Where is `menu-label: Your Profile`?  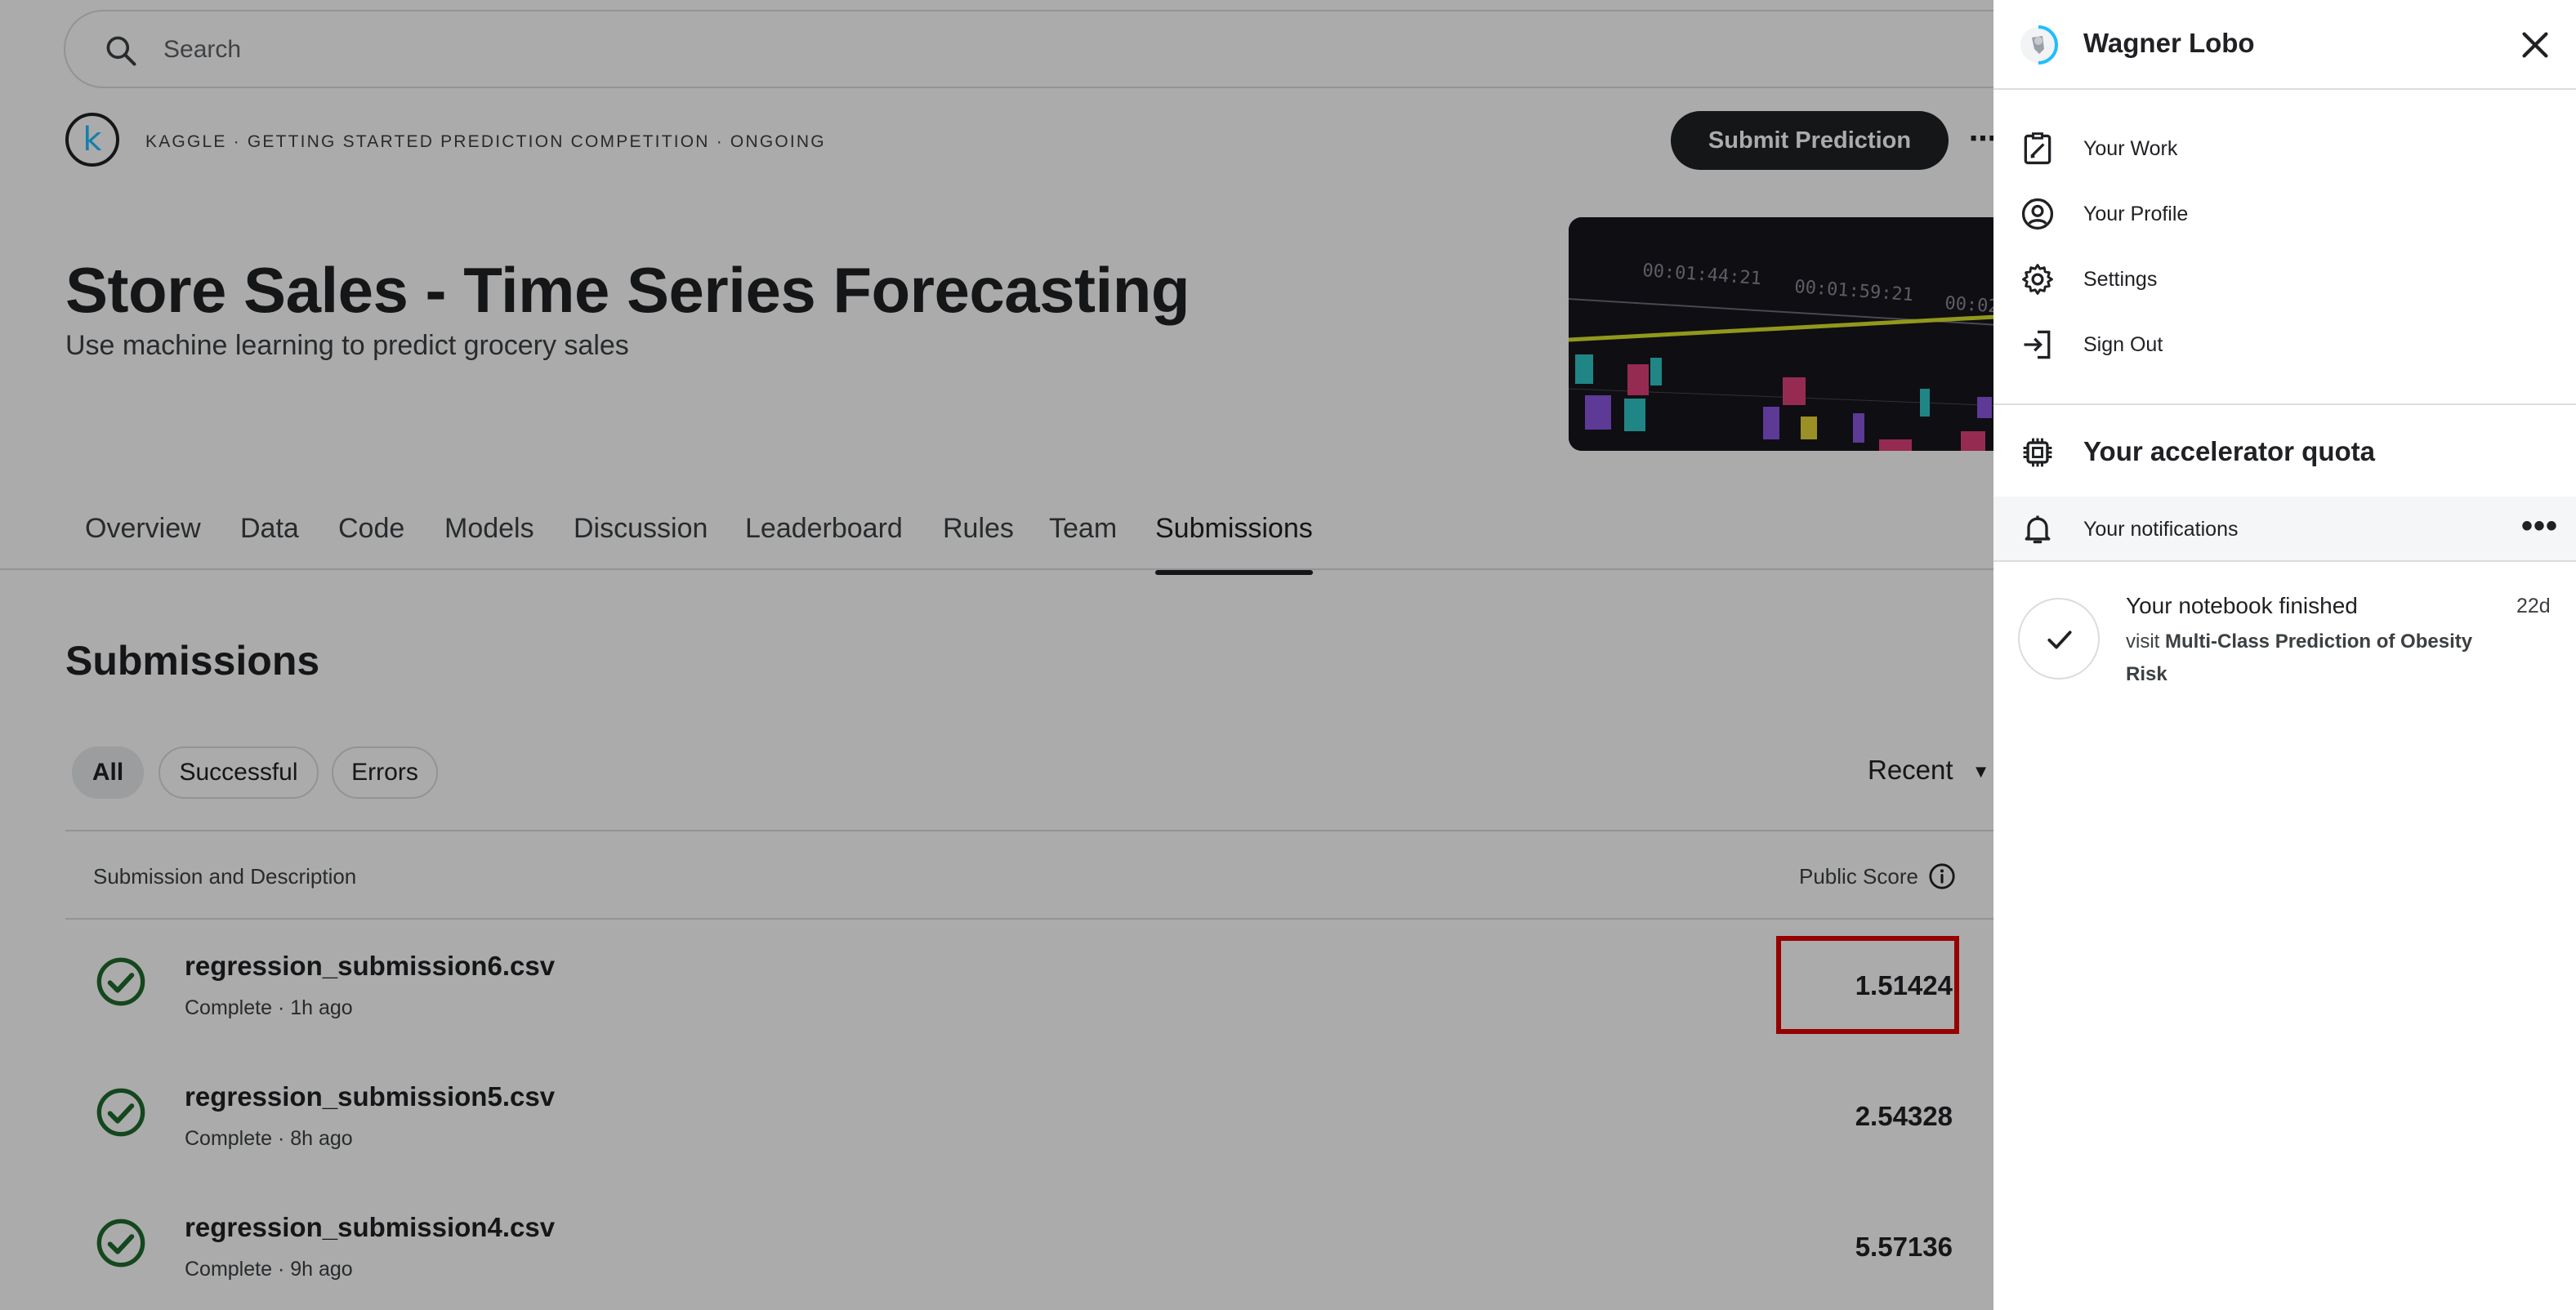 menu-label: Your Profile is located at coordinates (2136, 214).